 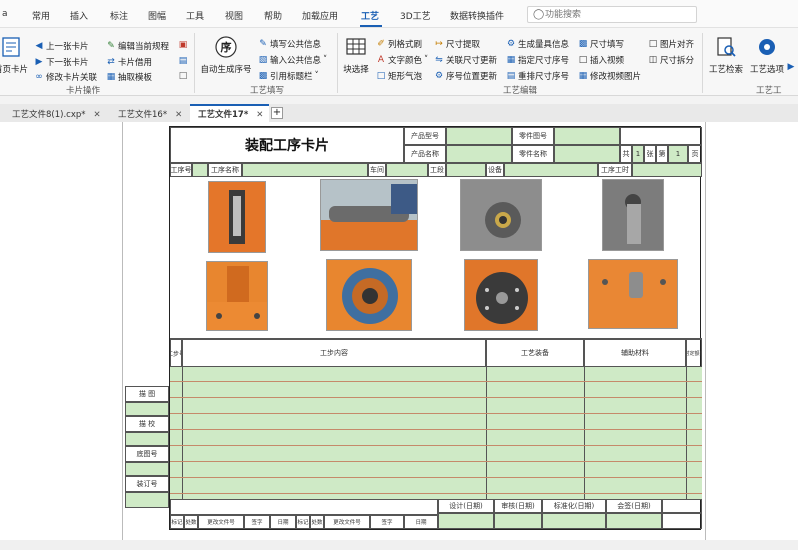 What do you see at coordinates (537, 60) in the screenshot?
I see `assign-dim-seq-button: ▦ 指定尺寸序号` at bounding box center [537, 60].